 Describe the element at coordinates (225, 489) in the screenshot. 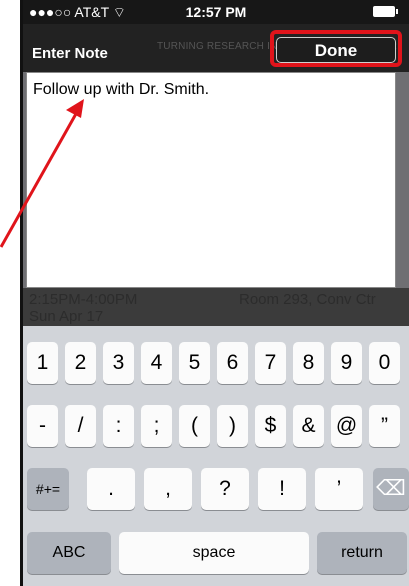

I see `key-question: ?` at that location.